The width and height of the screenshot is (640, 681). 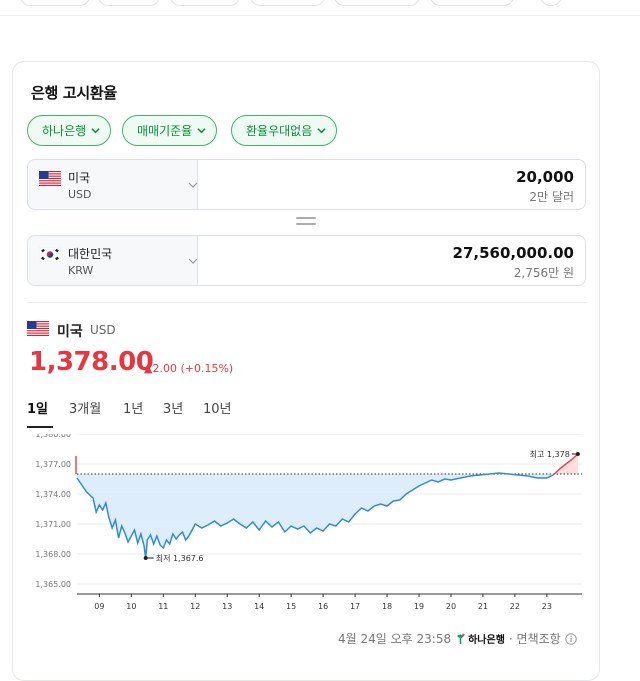 What do you see at coordinates (545, 177) in the screenshot?
I see `from-amount-input: 20,000` at bounding box center [545, 177].